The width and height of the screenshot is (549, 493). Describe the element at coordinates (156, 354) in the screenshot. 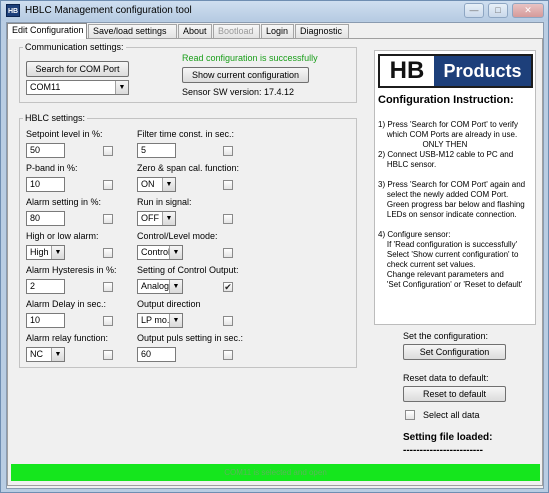

I see `output-puls-input: 60` at that location.